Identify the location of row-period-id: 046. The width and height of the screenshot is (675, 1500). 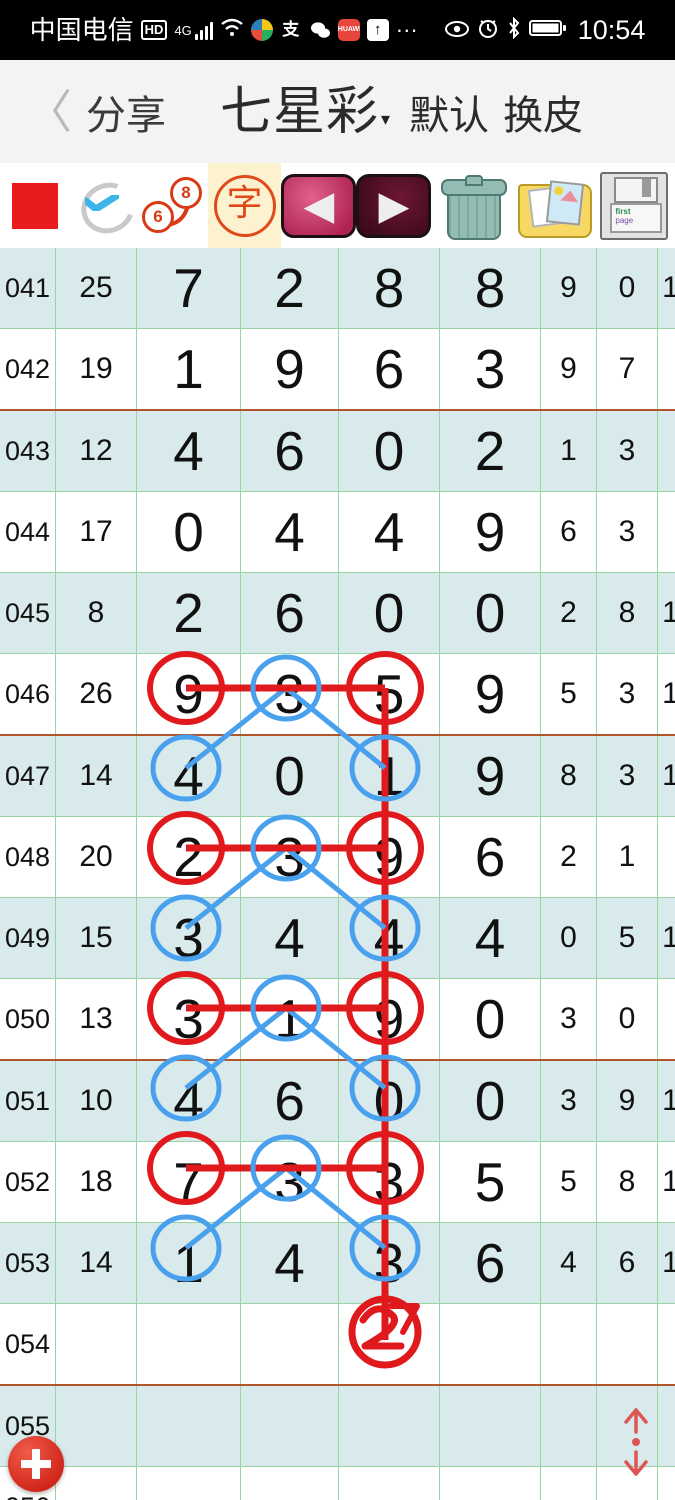
(28, 694).